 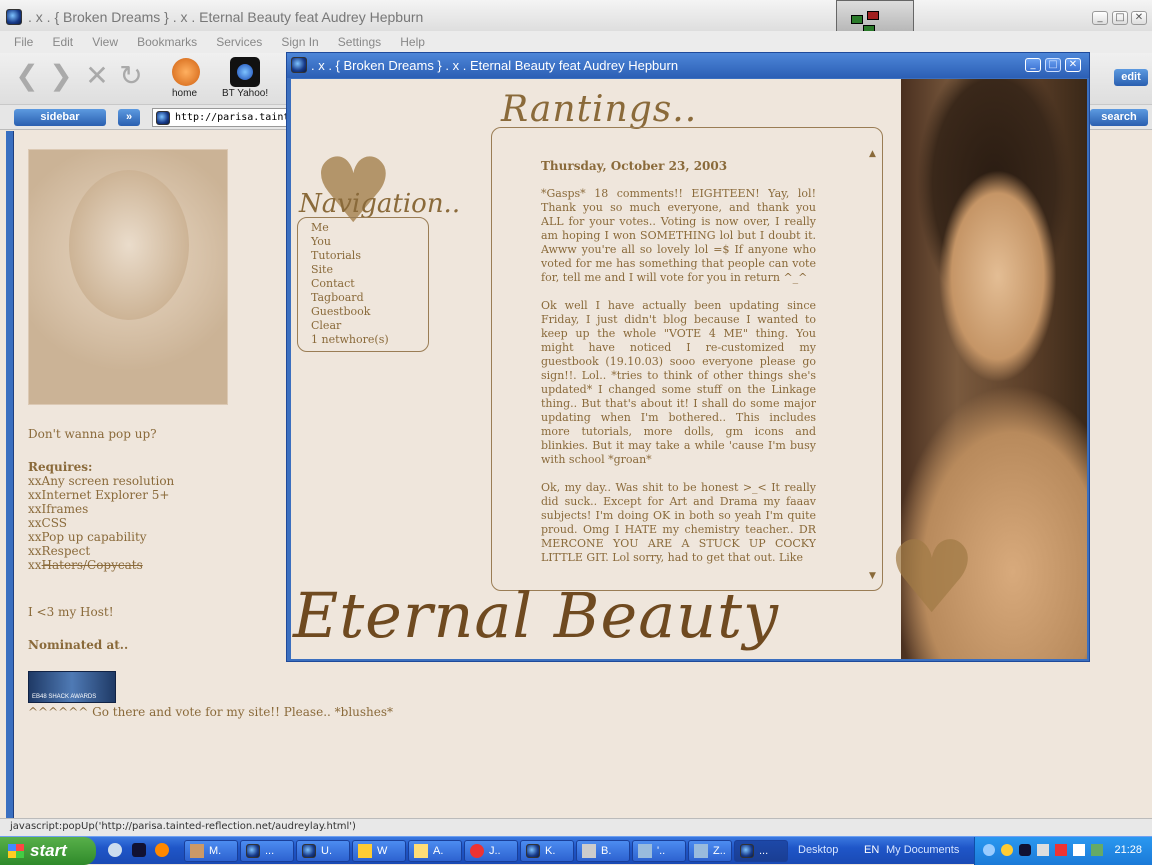 I want to click on stop-icon: ✕, so click(x=97, y=76).